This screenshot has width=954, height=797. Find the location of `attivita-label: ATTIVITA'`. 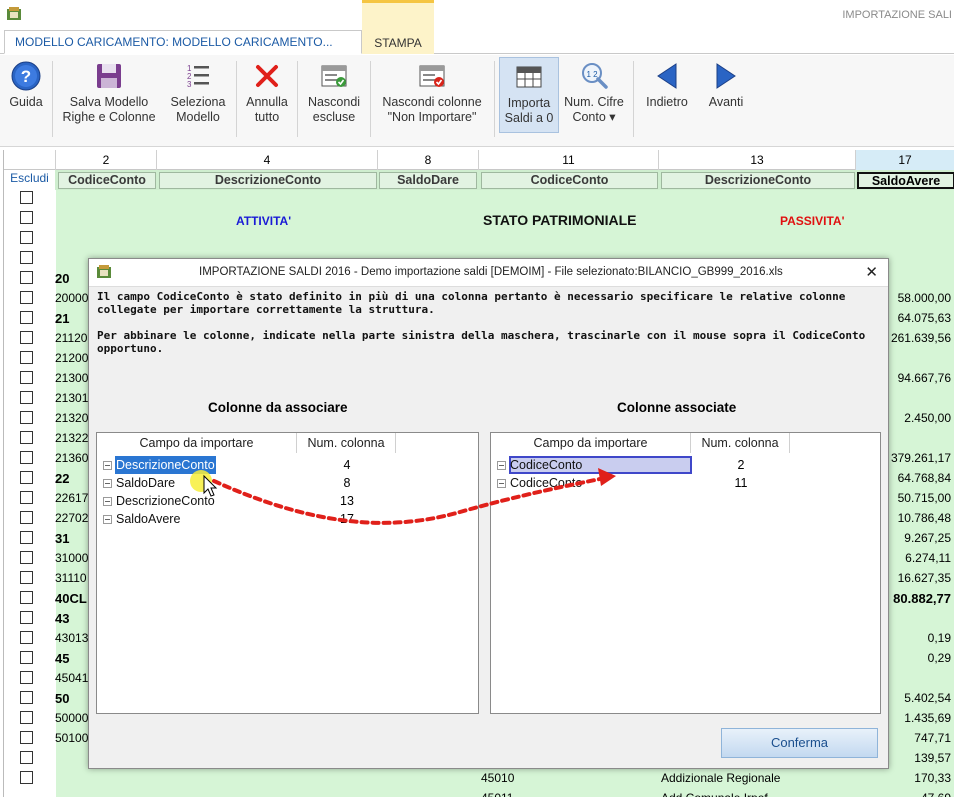

attivita-label: ATTIVITA' is located at coordinates (264, 221).